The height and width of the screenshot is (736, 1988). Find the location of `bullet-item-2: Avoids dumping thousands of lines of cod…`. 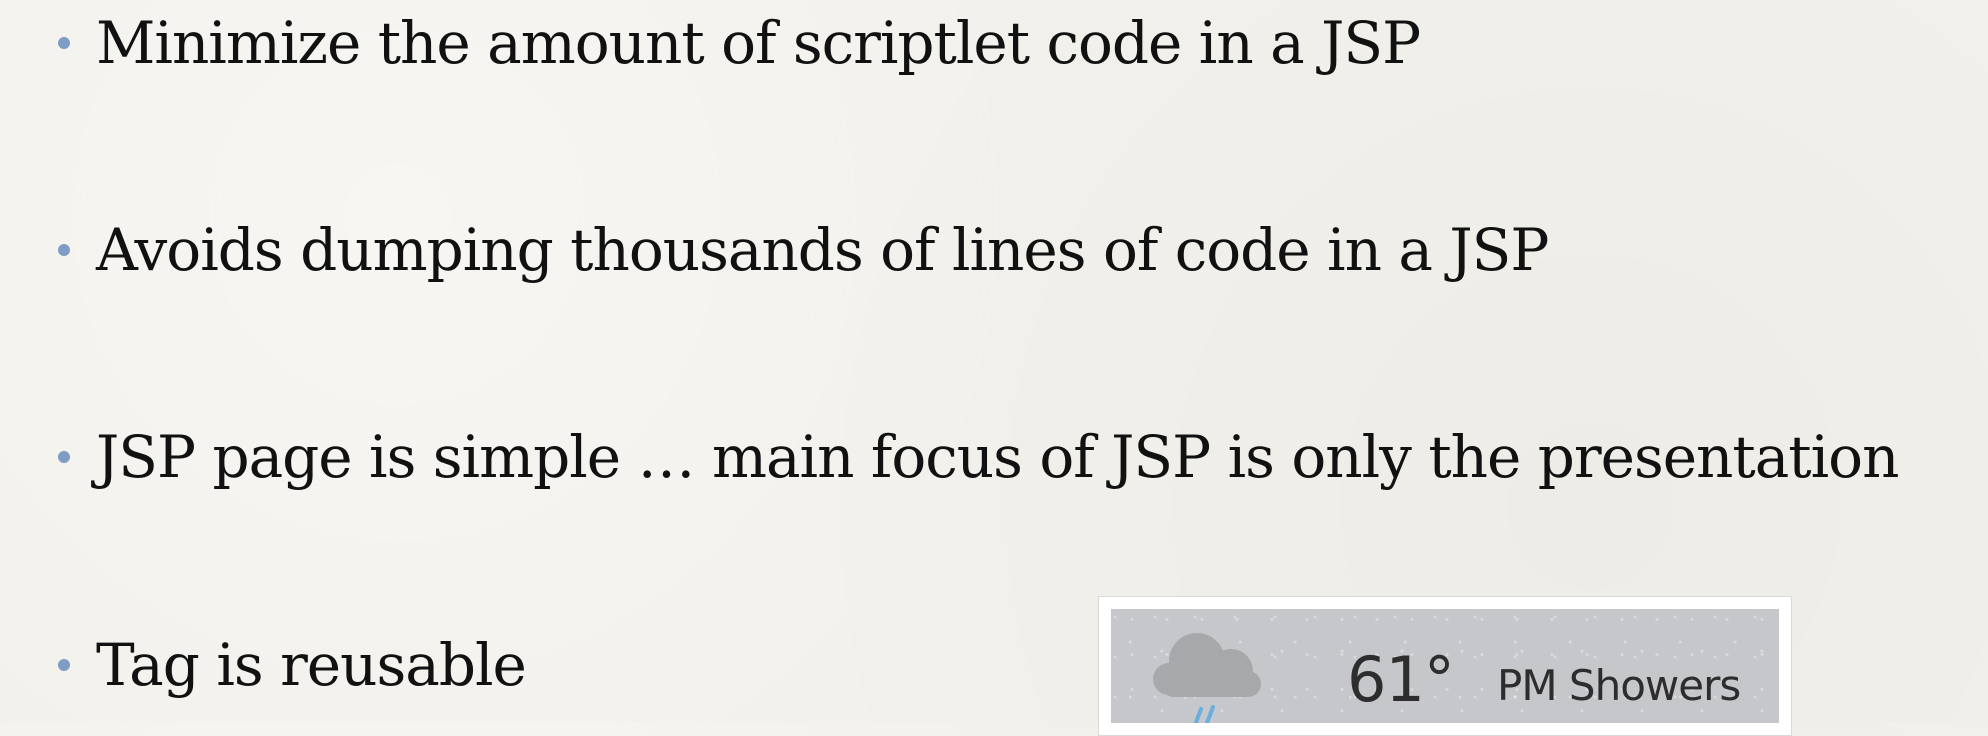

bullet-item-2: Avoids dumping thousands of lines of cod… is located at coordinates (803, 250).